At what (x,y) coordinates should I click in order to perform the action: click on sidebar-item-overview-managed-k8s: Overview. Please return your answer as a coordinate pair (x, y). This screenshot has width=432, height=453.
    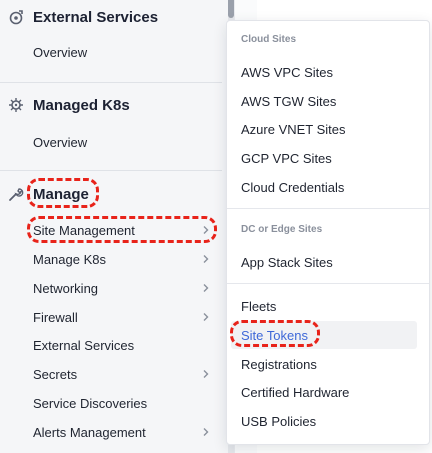
    Looking at the image, I should click on (111, 142).